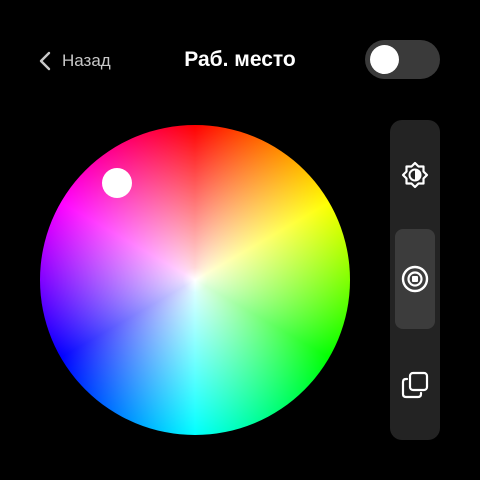 The width and height of the screenshot is (480, 480). Describe the element at coordinates (117, 183) in the screenshot. I see `color-wheel-handle` at that location.